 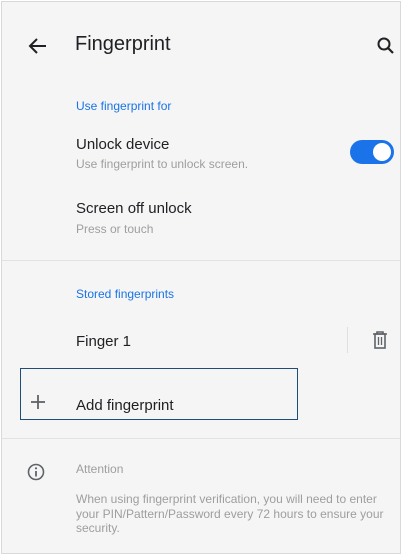 What do you see at coordinates (104, 341) in the screenshot?
I see `finger-1-label: Finger 1` at bounding box center [104, 341].